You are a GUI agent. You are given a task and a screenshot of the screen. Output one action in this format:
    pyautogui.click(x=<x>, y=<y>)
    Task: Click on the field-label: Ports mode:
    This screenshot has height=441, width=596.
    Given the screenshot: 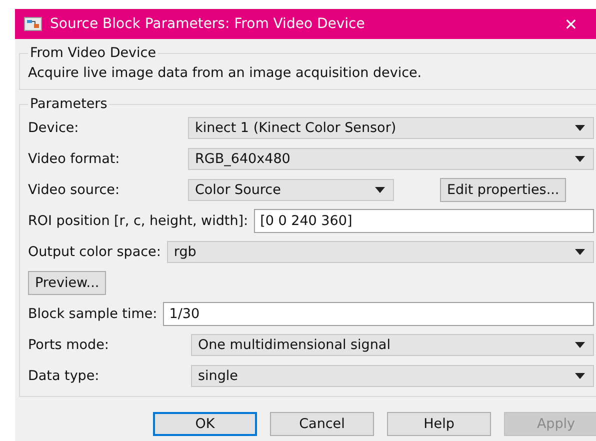 What is the action you would take?
    pyautogui.click(x=69, y=345)
    